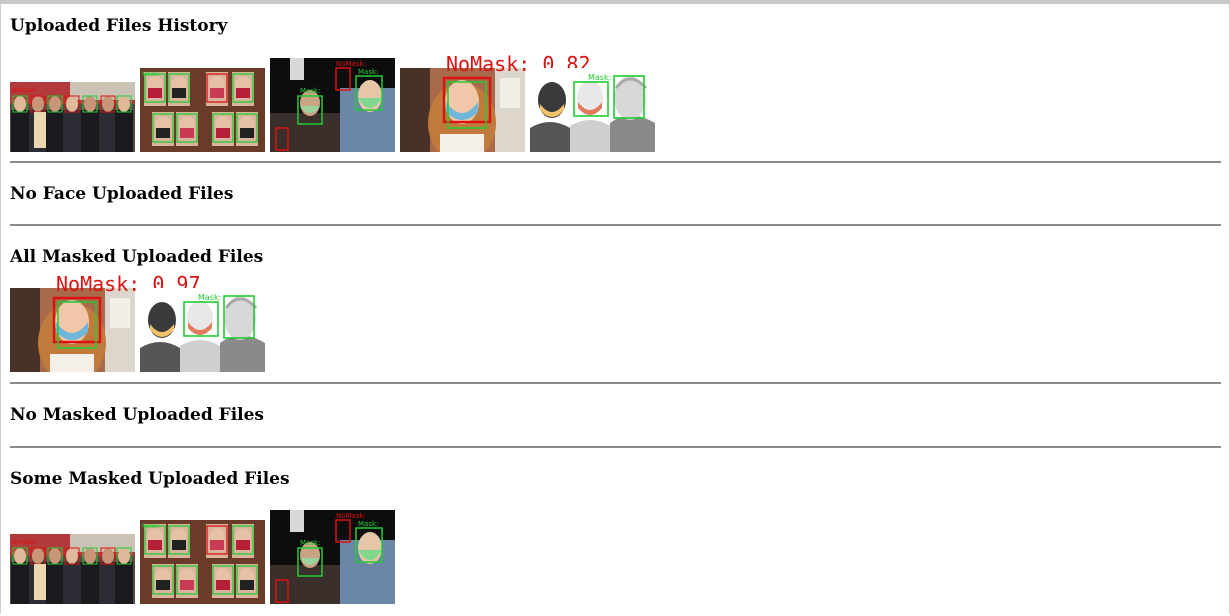 The image size is (1230, 616). What do you see at coordinates (137, 257) in the screenshot?
I see `section-title-all-masked: All Masked Uploaded Files` at bounding box center [137, 257].